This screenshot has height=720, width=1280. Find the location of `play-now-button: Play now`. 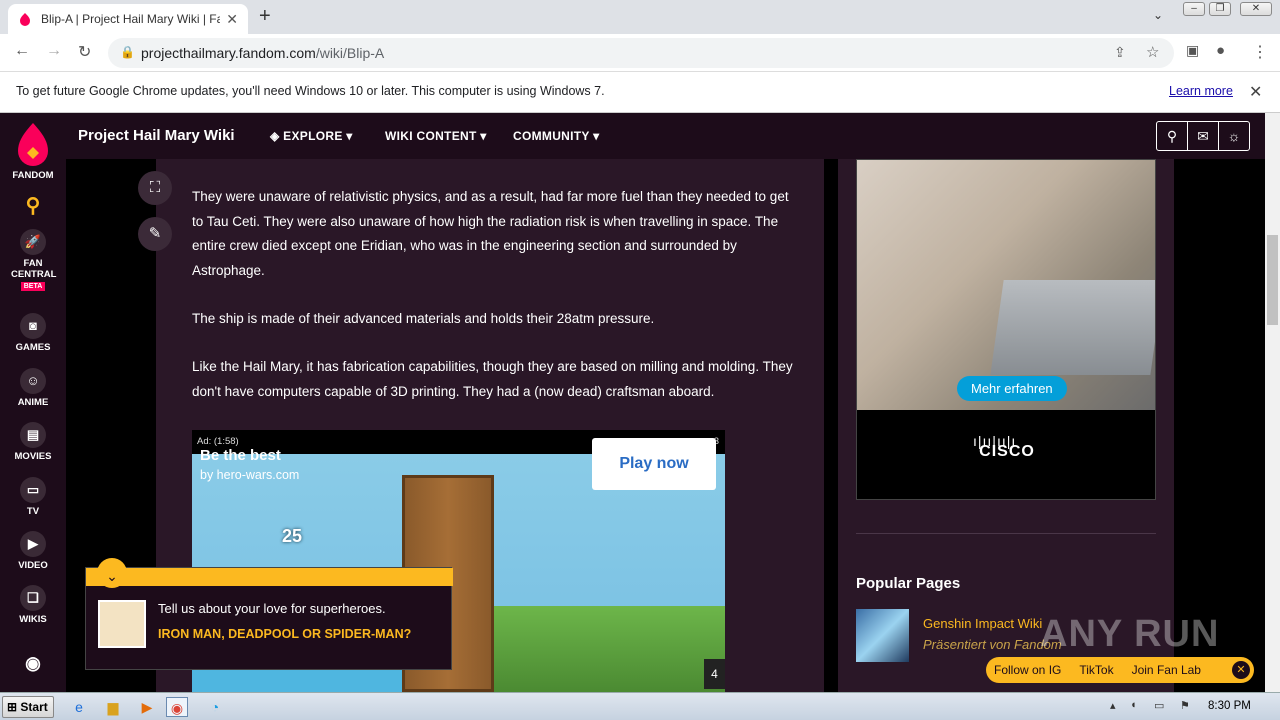

play-now-button: Play now is located at coordinates (654, 464).